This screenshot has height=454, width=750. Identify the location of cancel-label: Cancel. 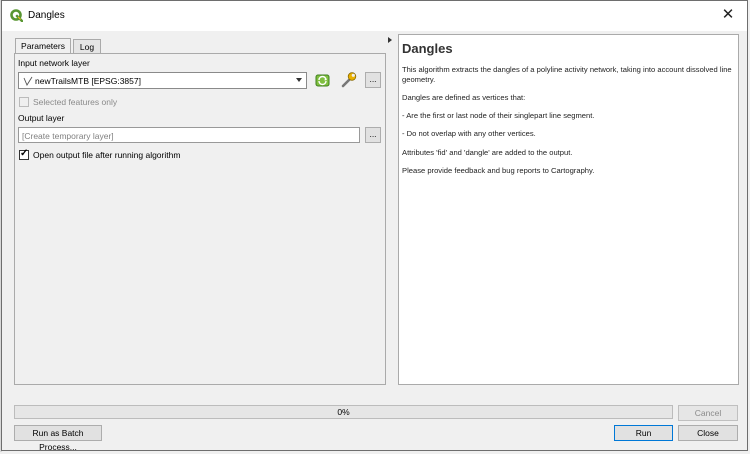
(708, 413).